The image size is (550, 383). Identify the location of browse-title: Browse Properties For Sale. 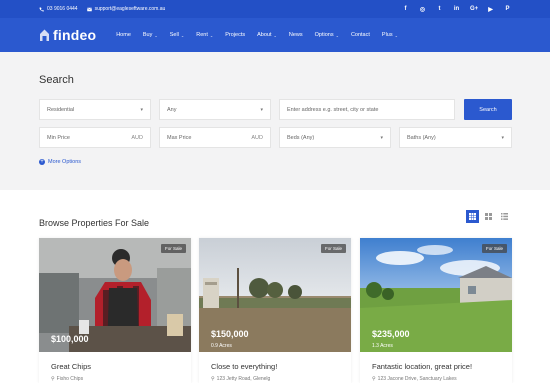
(94, 223).